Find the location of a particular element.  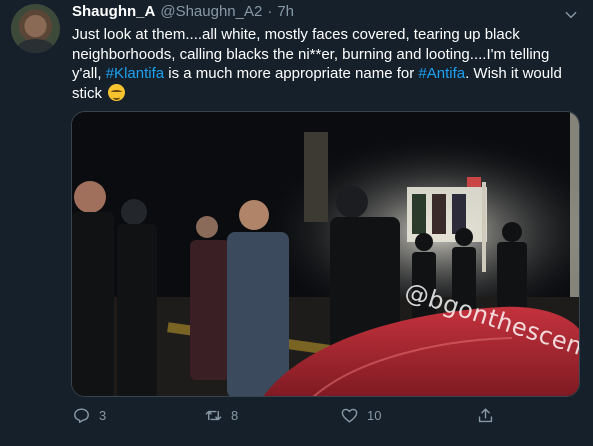

reply-button: 3 is located at coordinates (89, 415).